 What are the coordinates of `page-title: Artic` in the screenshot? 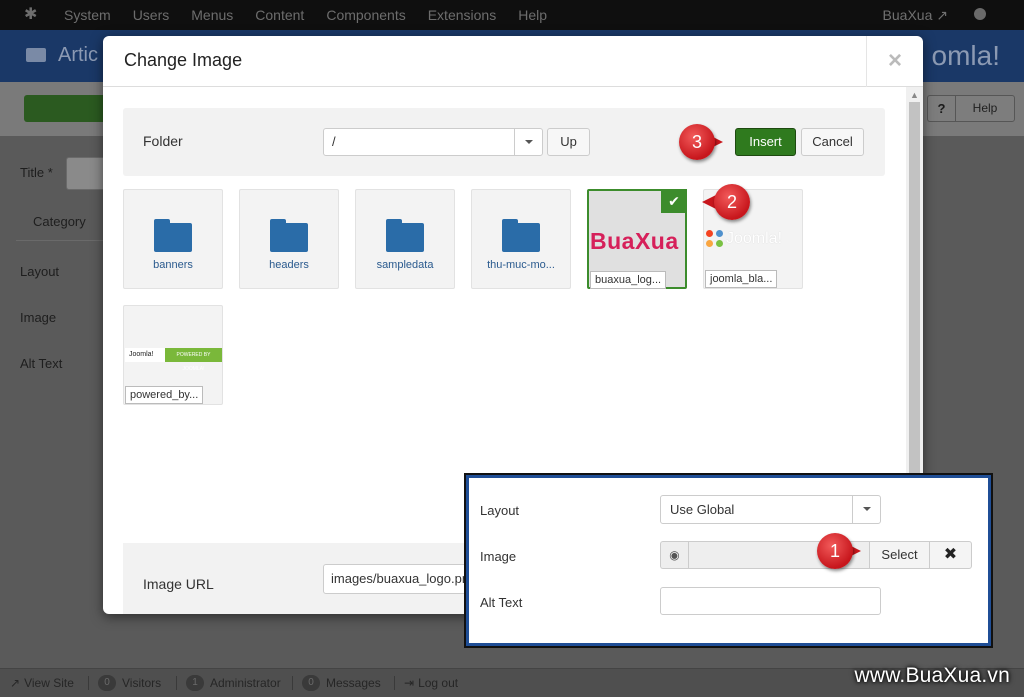 It's located at (78, 55).